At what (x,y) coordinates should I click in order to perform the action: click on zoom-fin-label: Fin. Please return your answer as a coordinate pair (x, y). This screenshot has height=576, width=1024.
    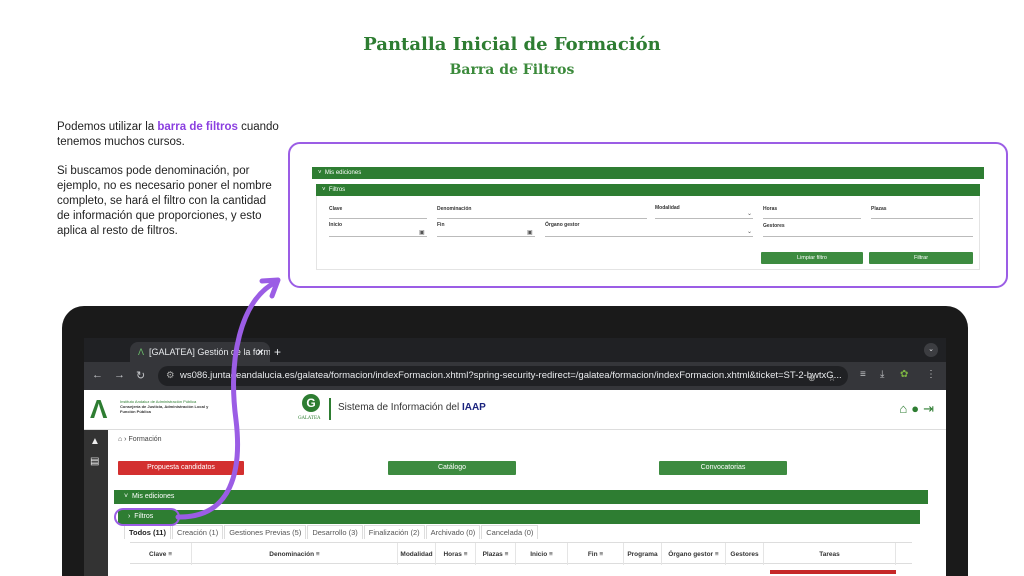
    Looking at the image, I should click on (441, 225).